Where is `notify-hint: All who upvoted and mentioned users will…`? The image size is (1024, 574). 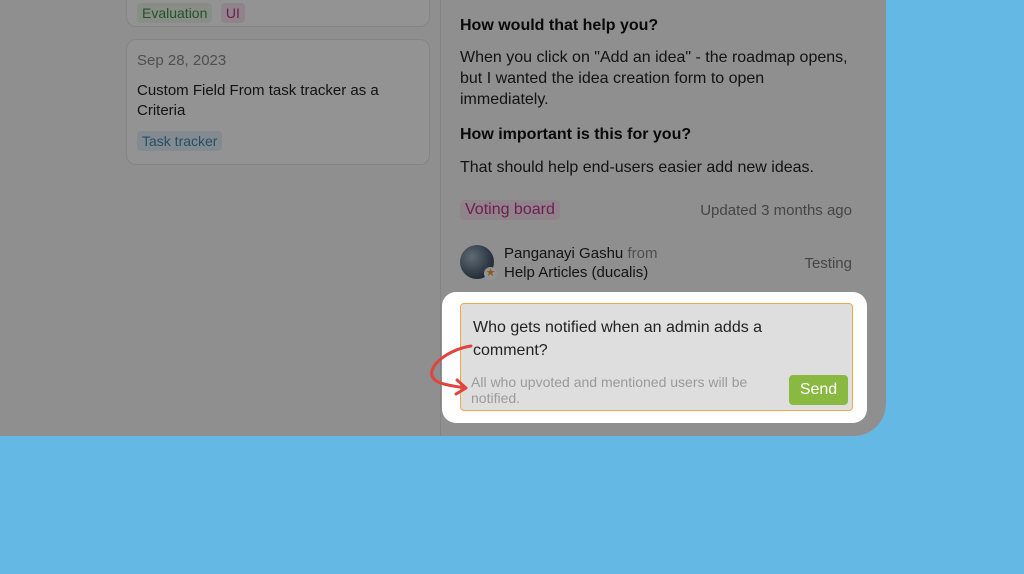
notify-hint: All who upvoted and mentioned users will… is located at coordinates (609, 390).